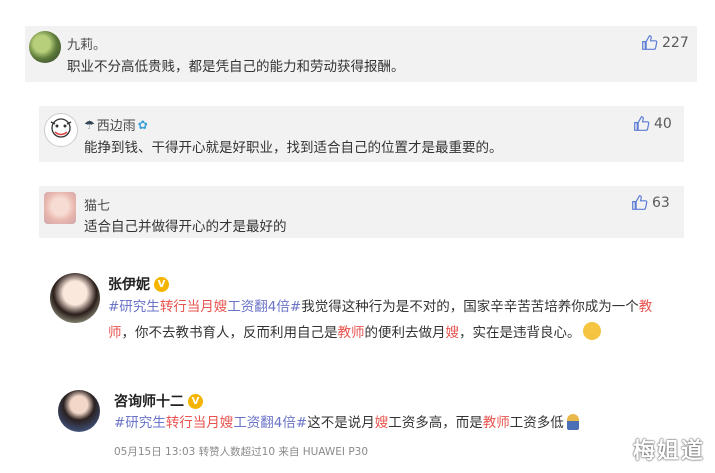  I want to click on like-button: 227, so click(665, 42).